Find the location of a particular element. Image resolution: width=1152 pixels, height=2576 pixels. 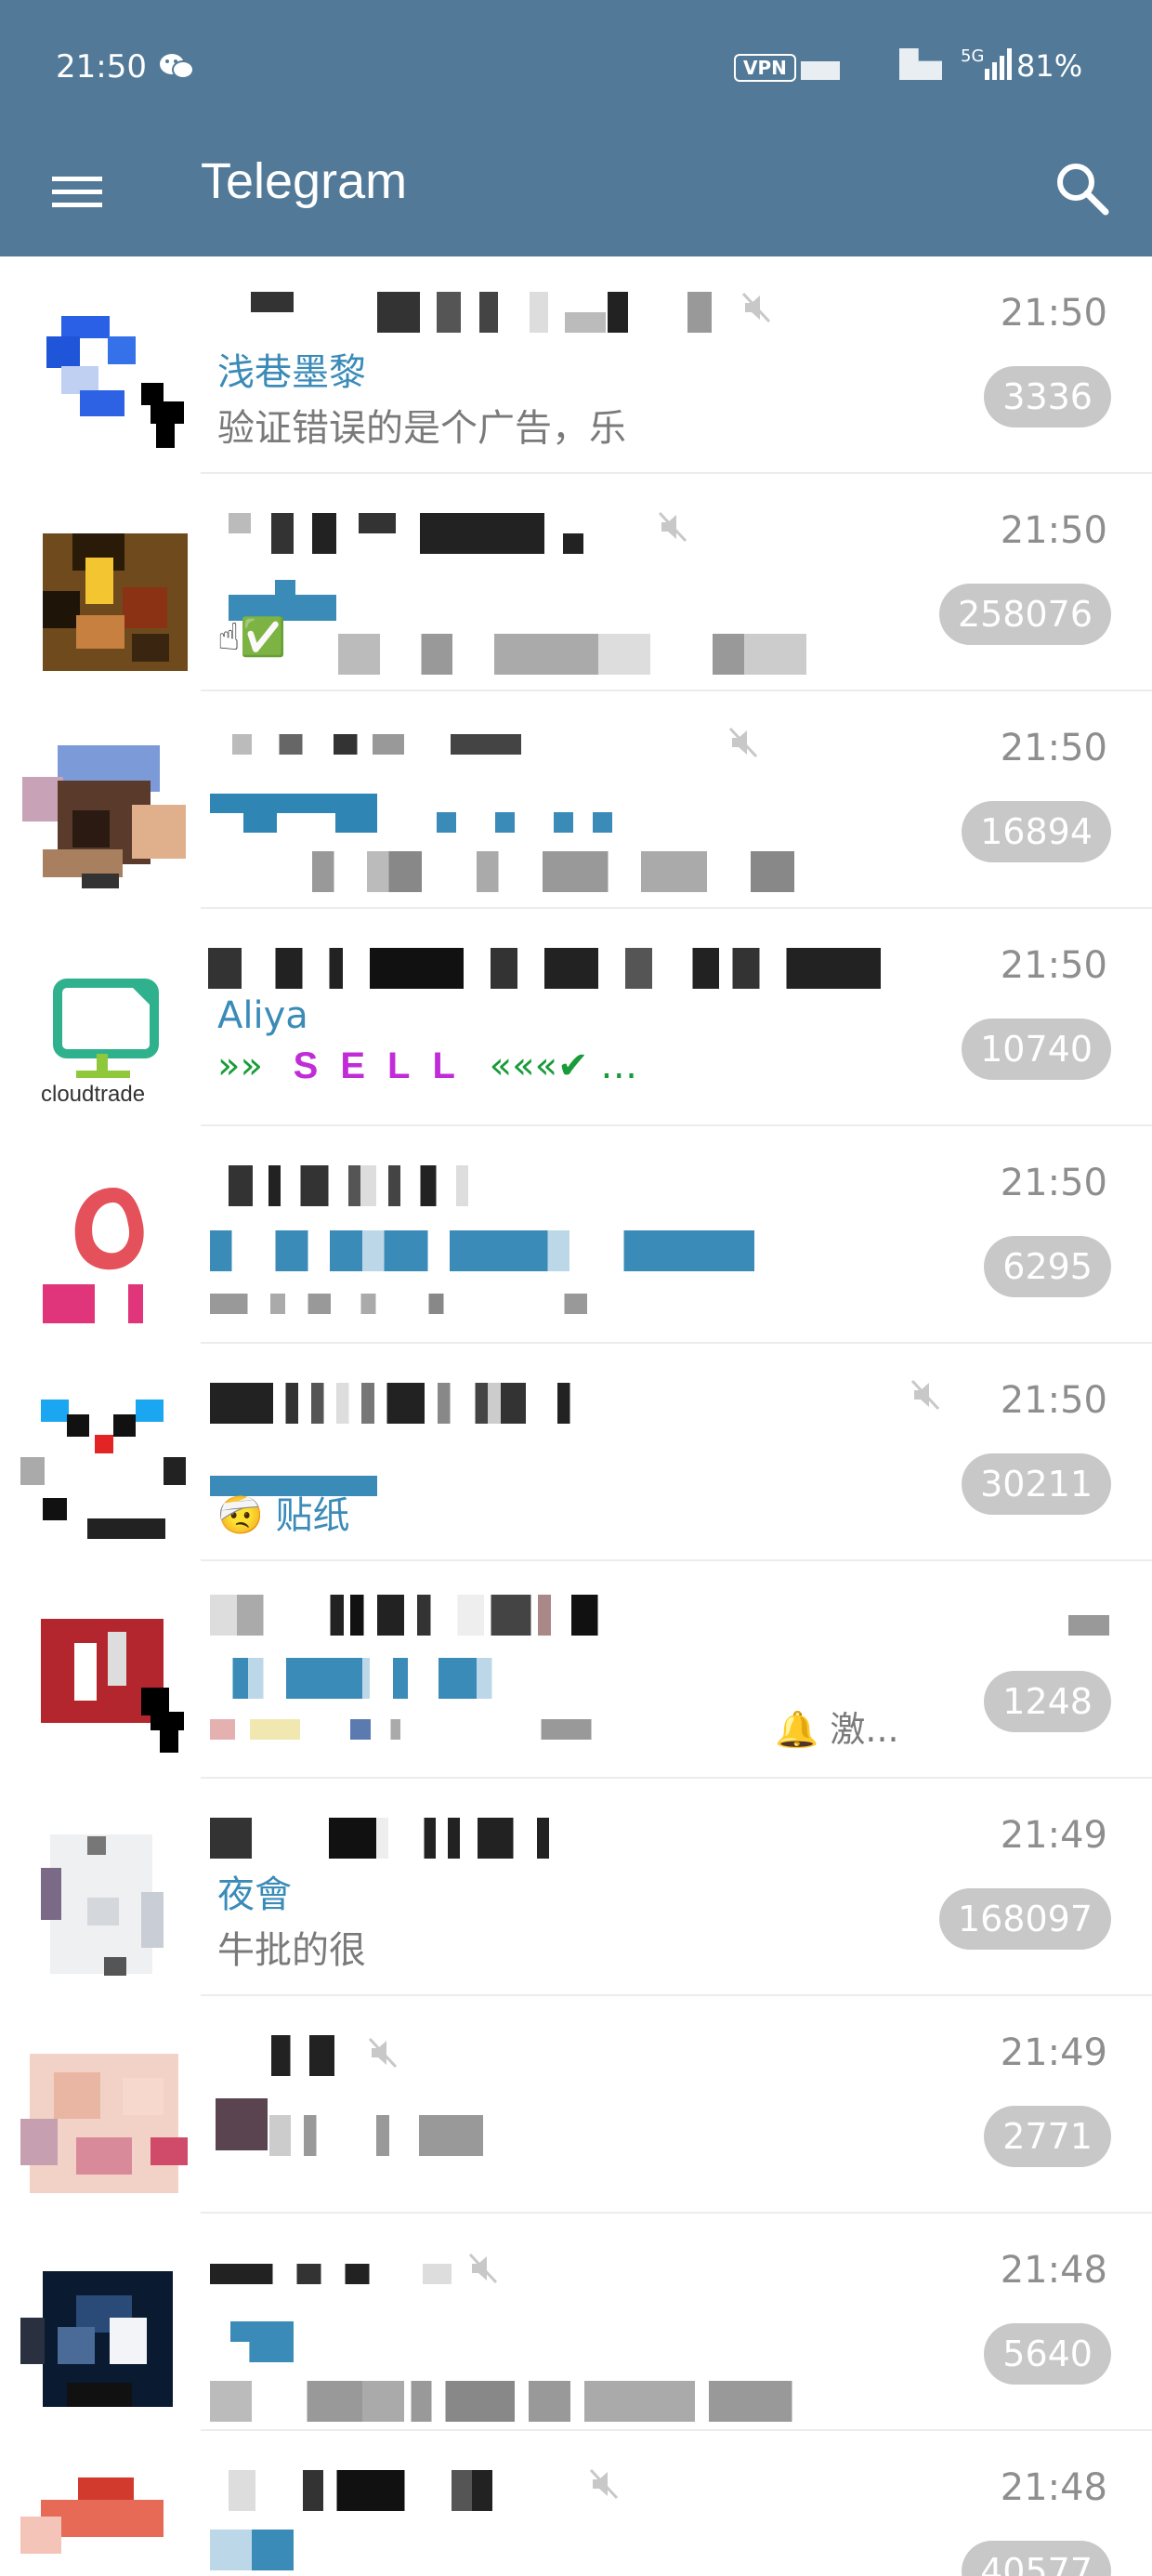

vpn-badge: VPN is located at coordinates (765, 68).